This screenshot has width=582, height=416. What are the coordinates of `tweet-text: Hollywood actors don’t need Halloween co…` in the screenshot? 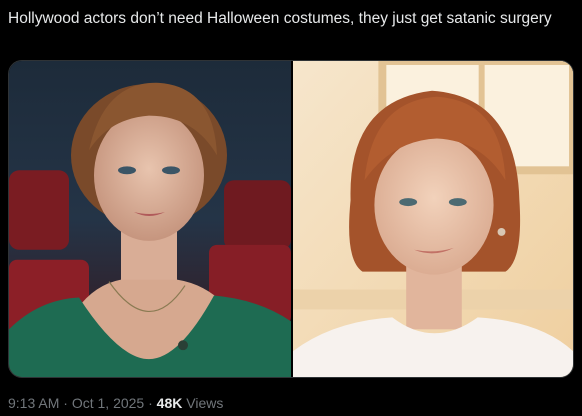 It's located at (280, 18).